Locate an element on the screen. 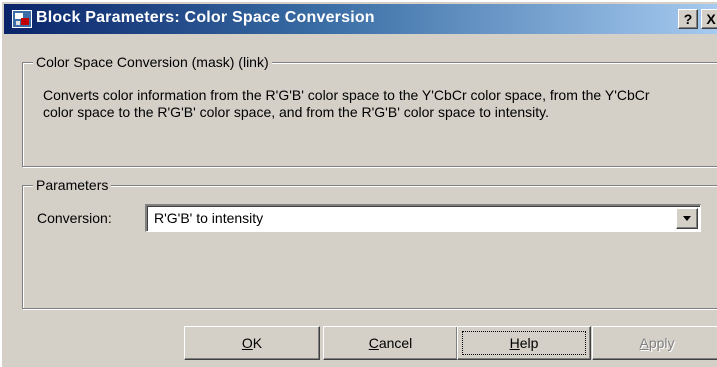  cancel-label-rest: ancel is located at coordinates (395, 343).